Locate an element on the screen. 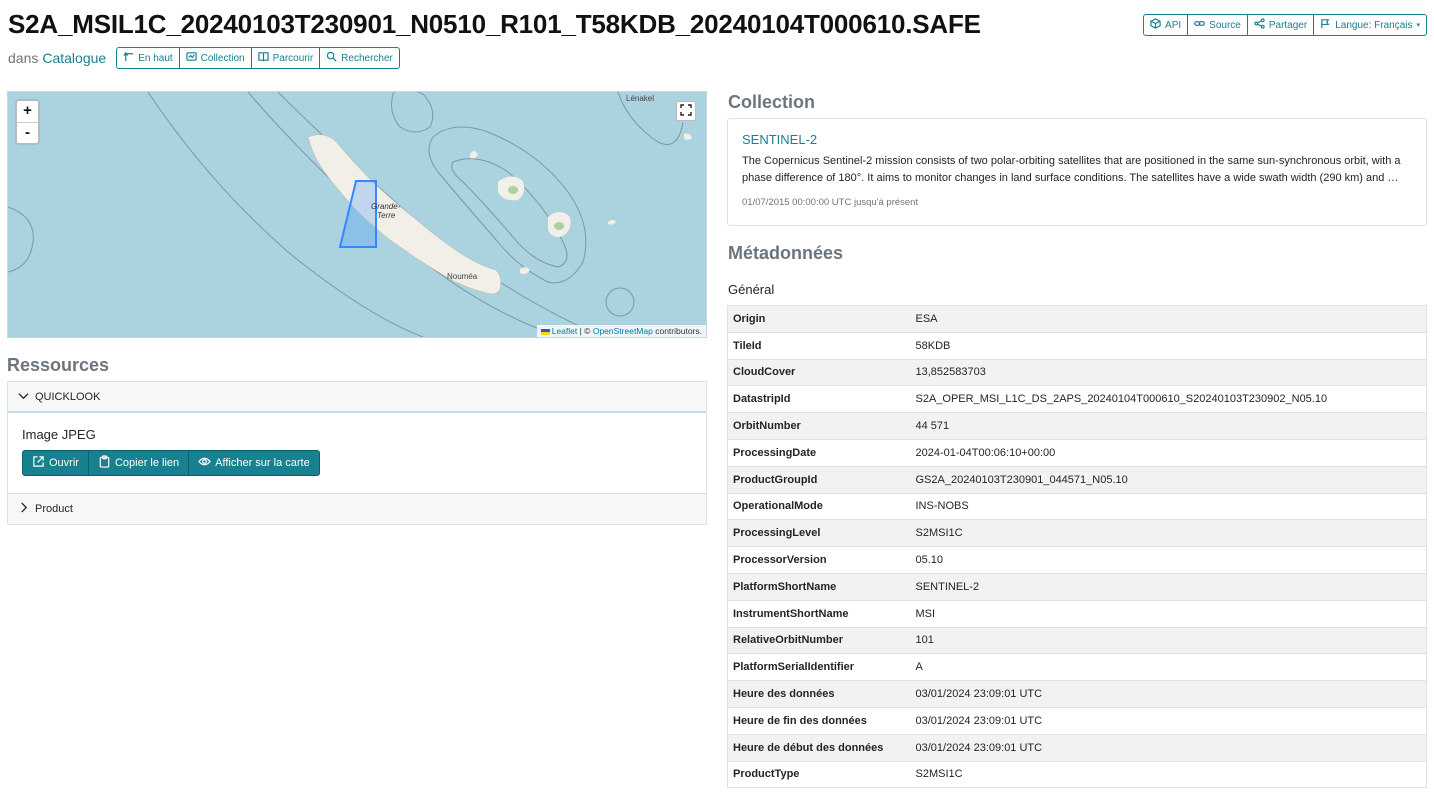  map-attribution: Leaflet | © OpenStreetMap contributors. is located at coordinates (621, 331).